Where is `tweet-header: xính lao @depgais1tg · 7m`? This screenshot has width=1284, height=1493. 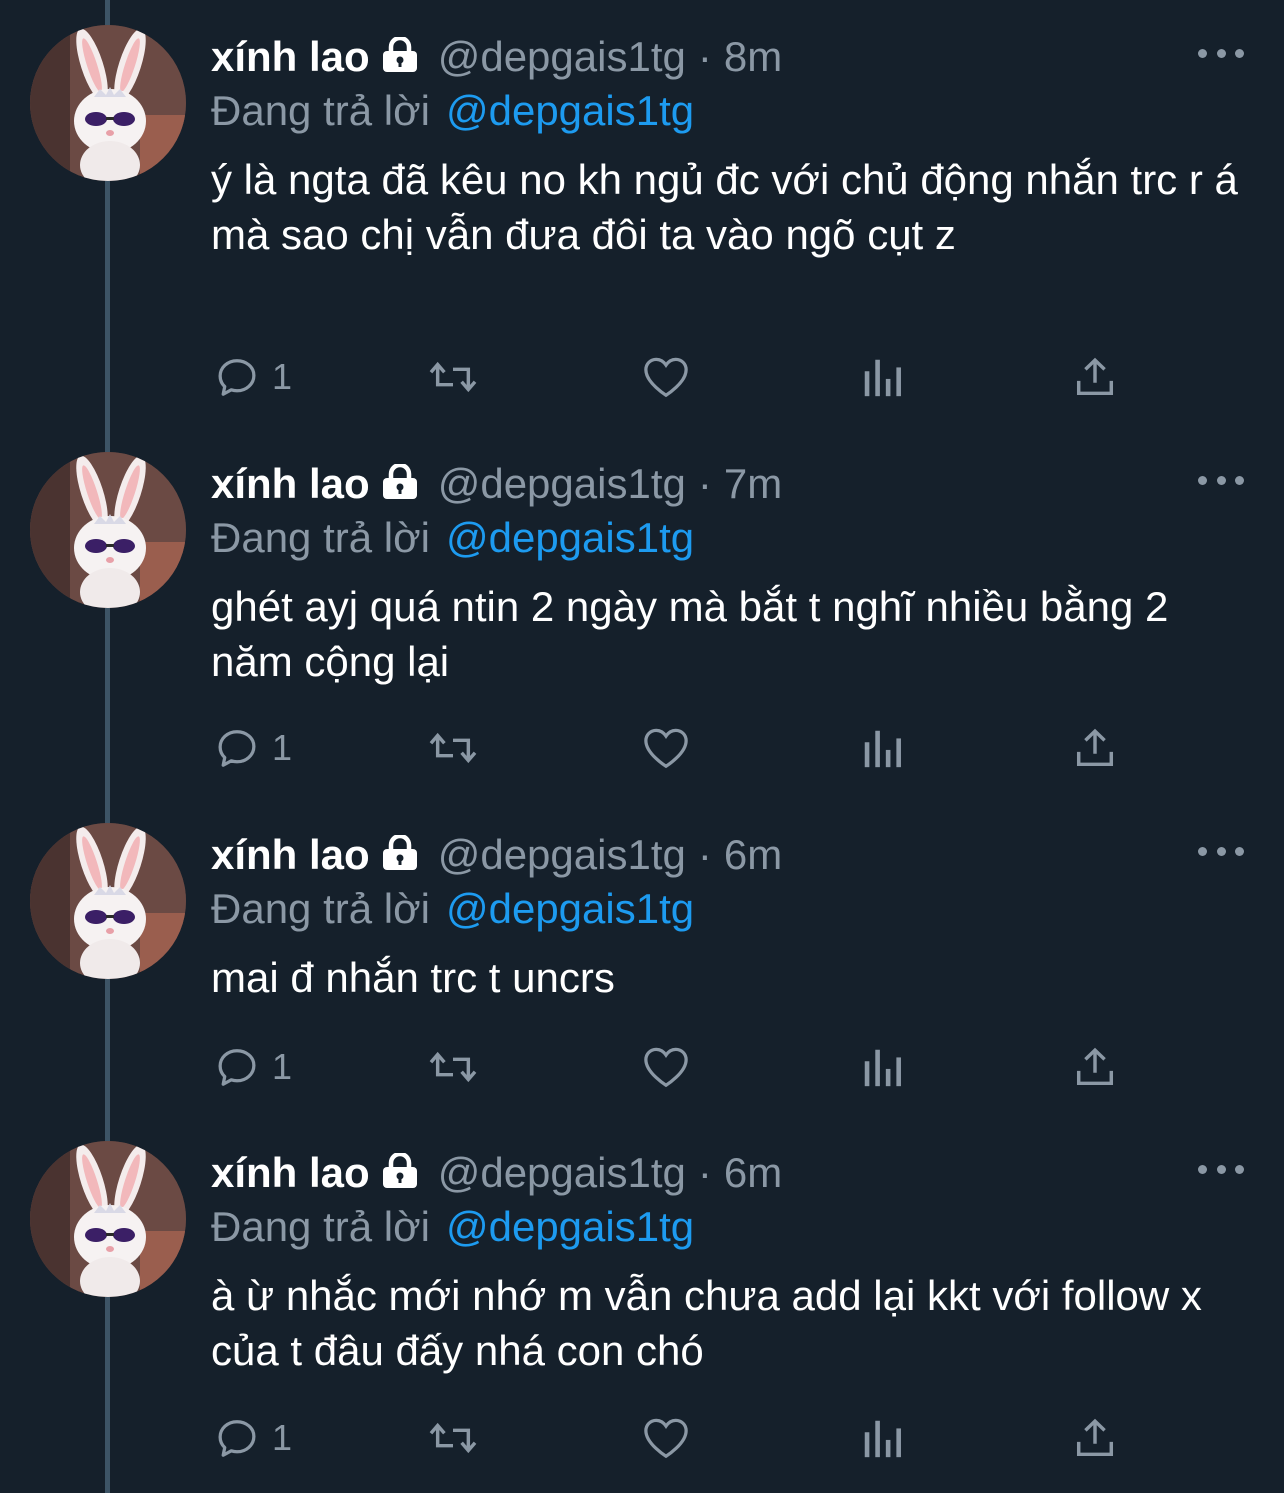
tweet-header: xính lao @depgais1tg · 7m is located at coordinates (496, 484).